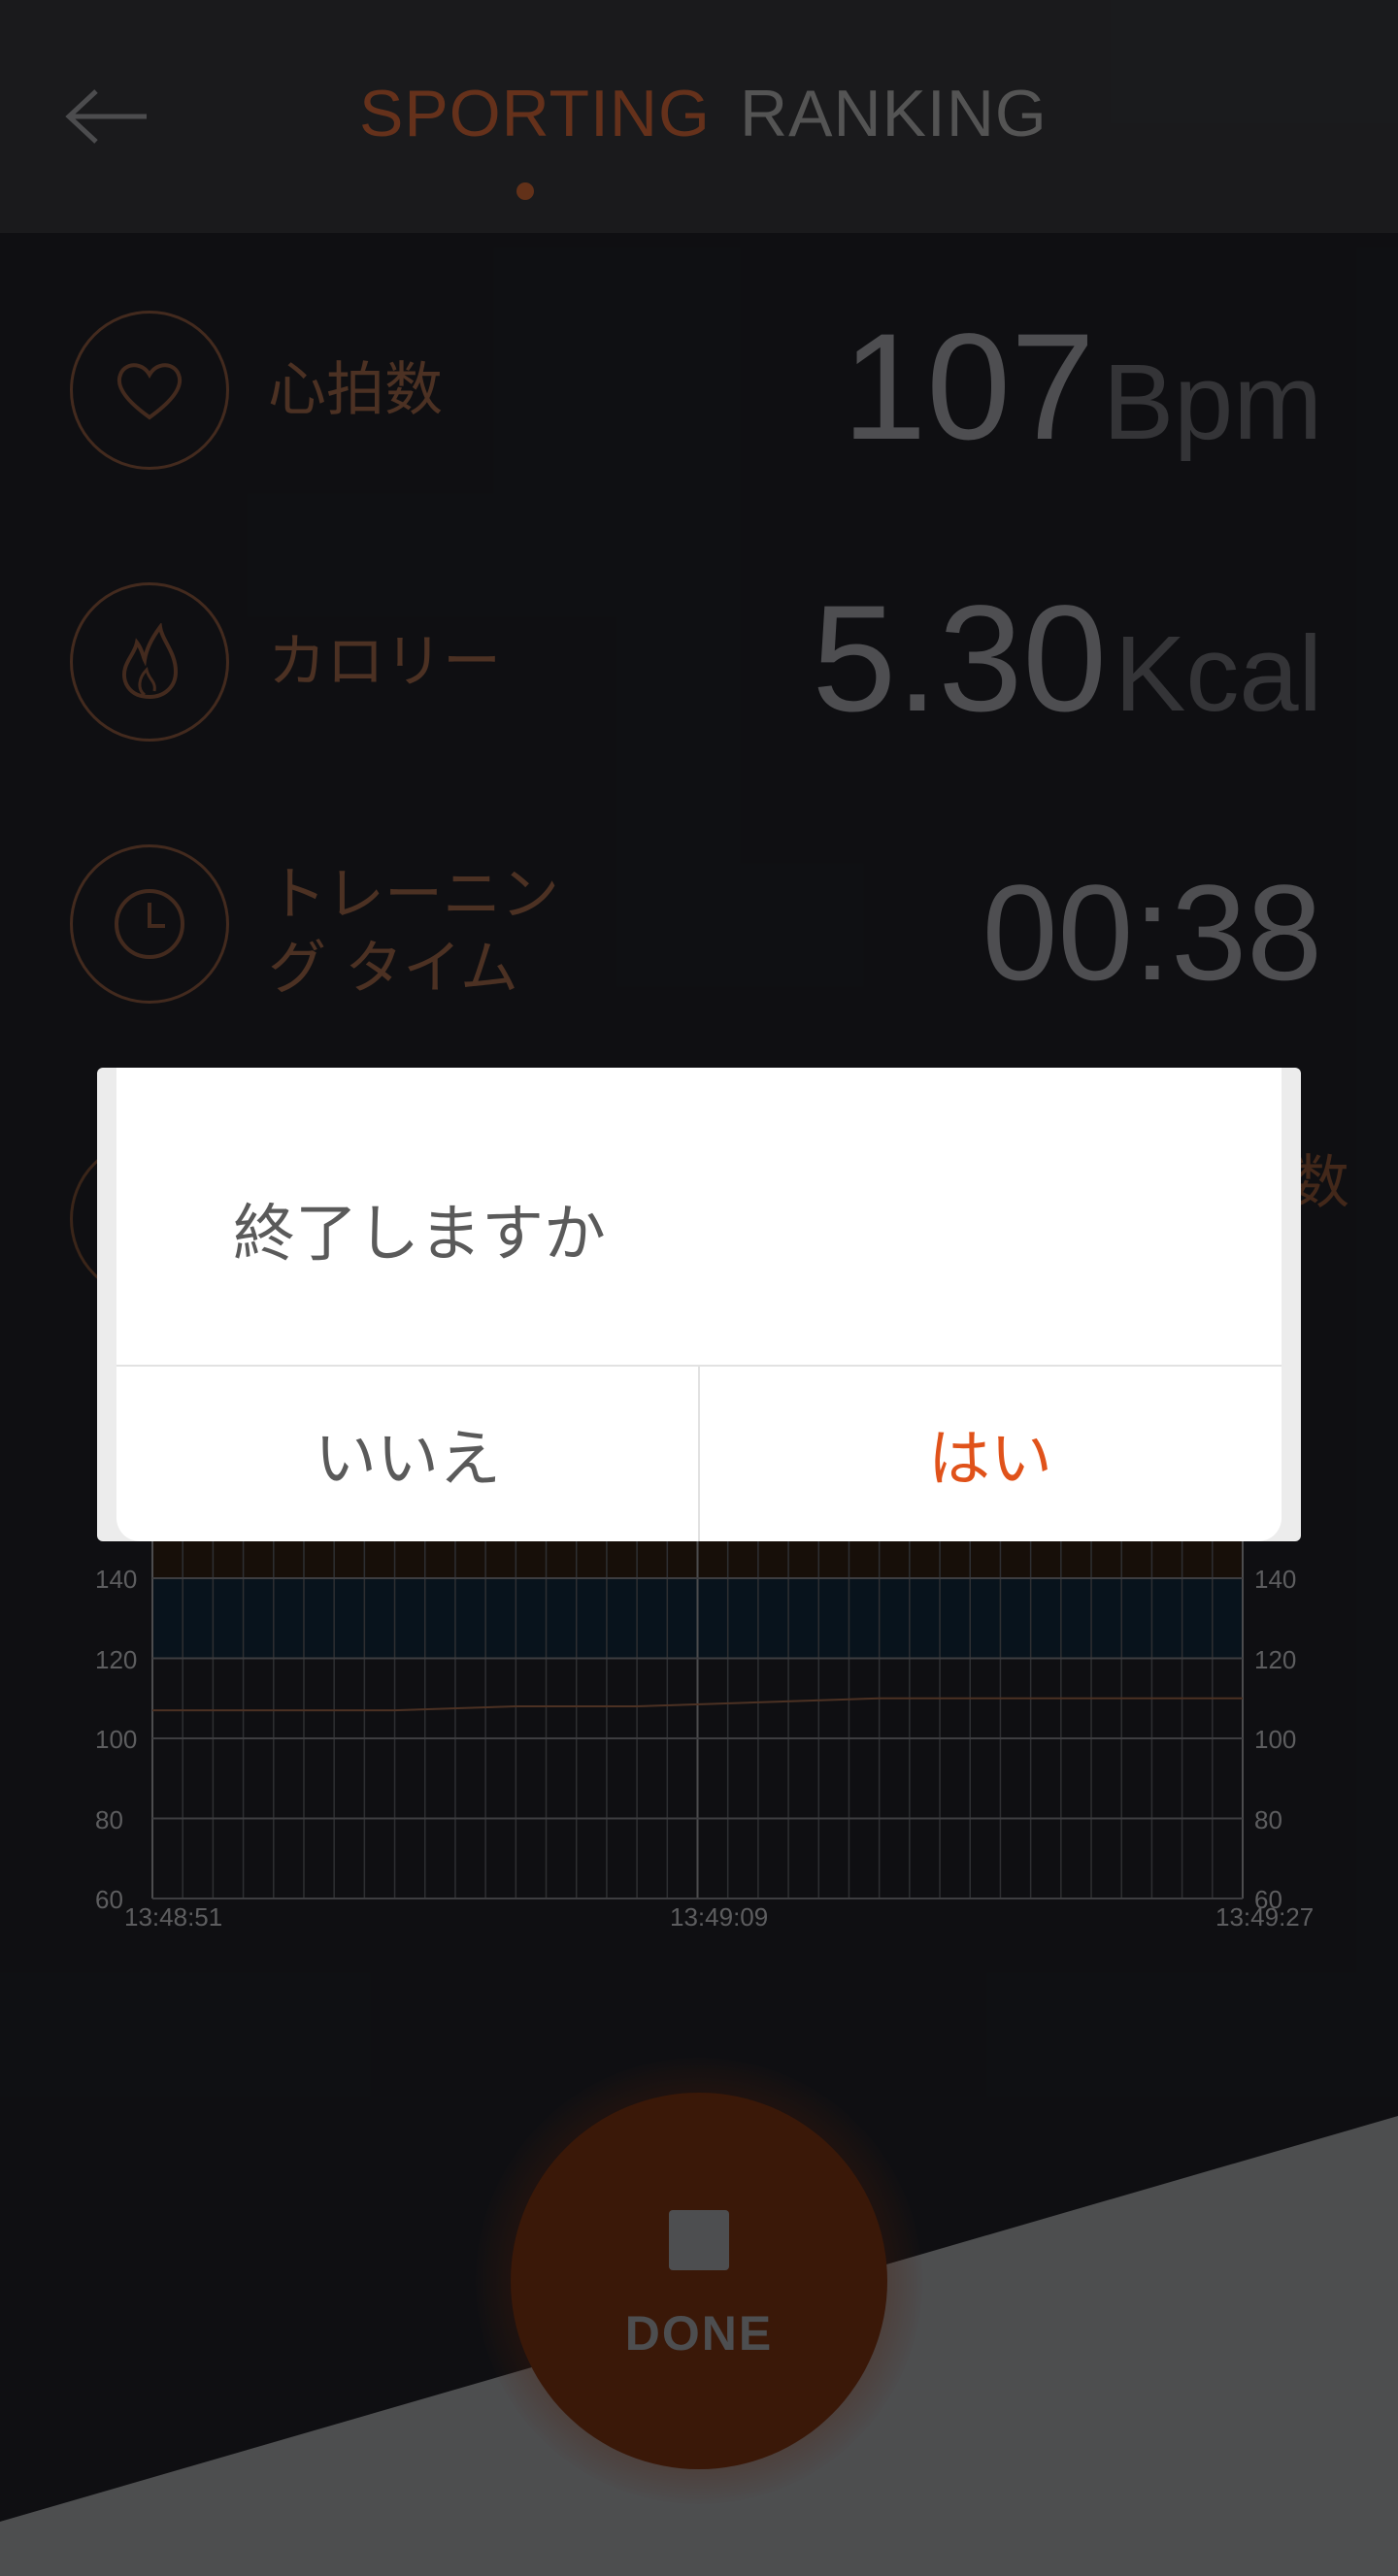 The image size is (1398, 2576). Describe the element at coordinates (407, 1454) in the screenshot. I see `no-button: いいえ` at that location.